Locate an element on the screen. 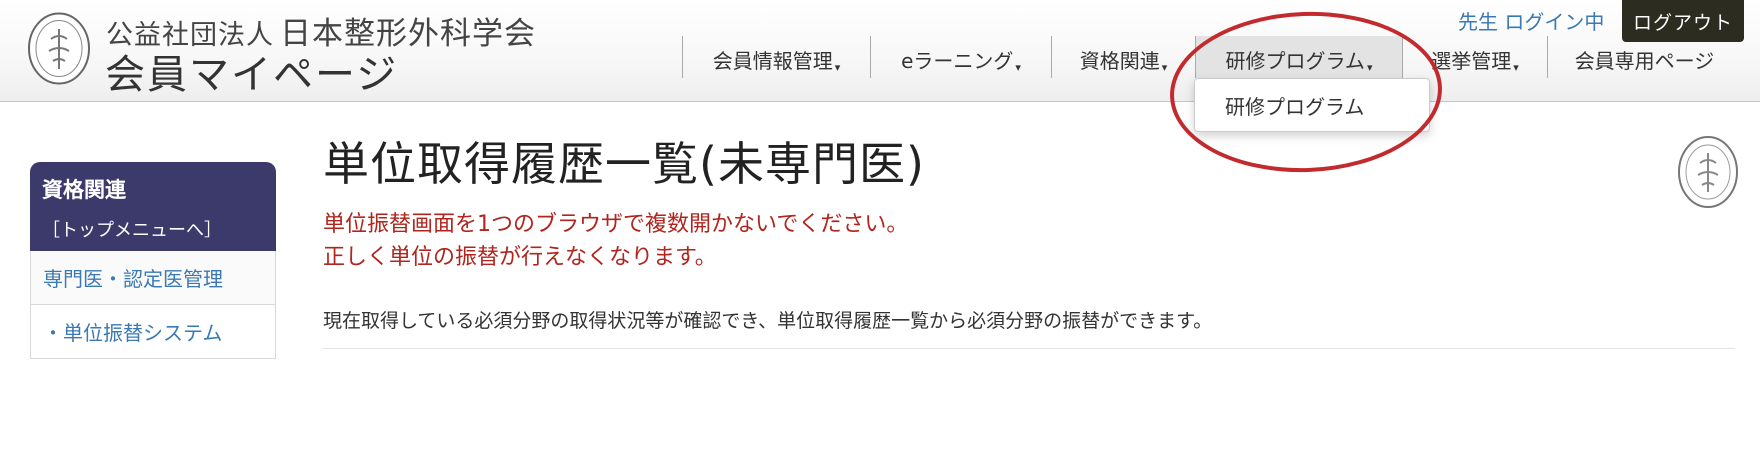 This screenshot has height=457, width=1760. training-program-dropdown-item: 研修プログラム is located at coordinates (1312, 105).